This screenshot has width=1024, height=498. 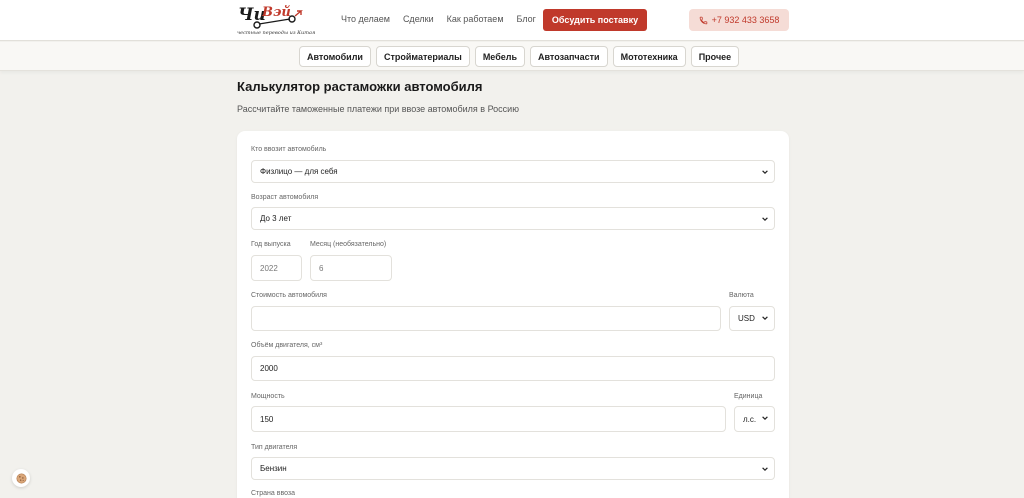 I want to click on age-select: До 3 лет, so click(x=513, y=218).